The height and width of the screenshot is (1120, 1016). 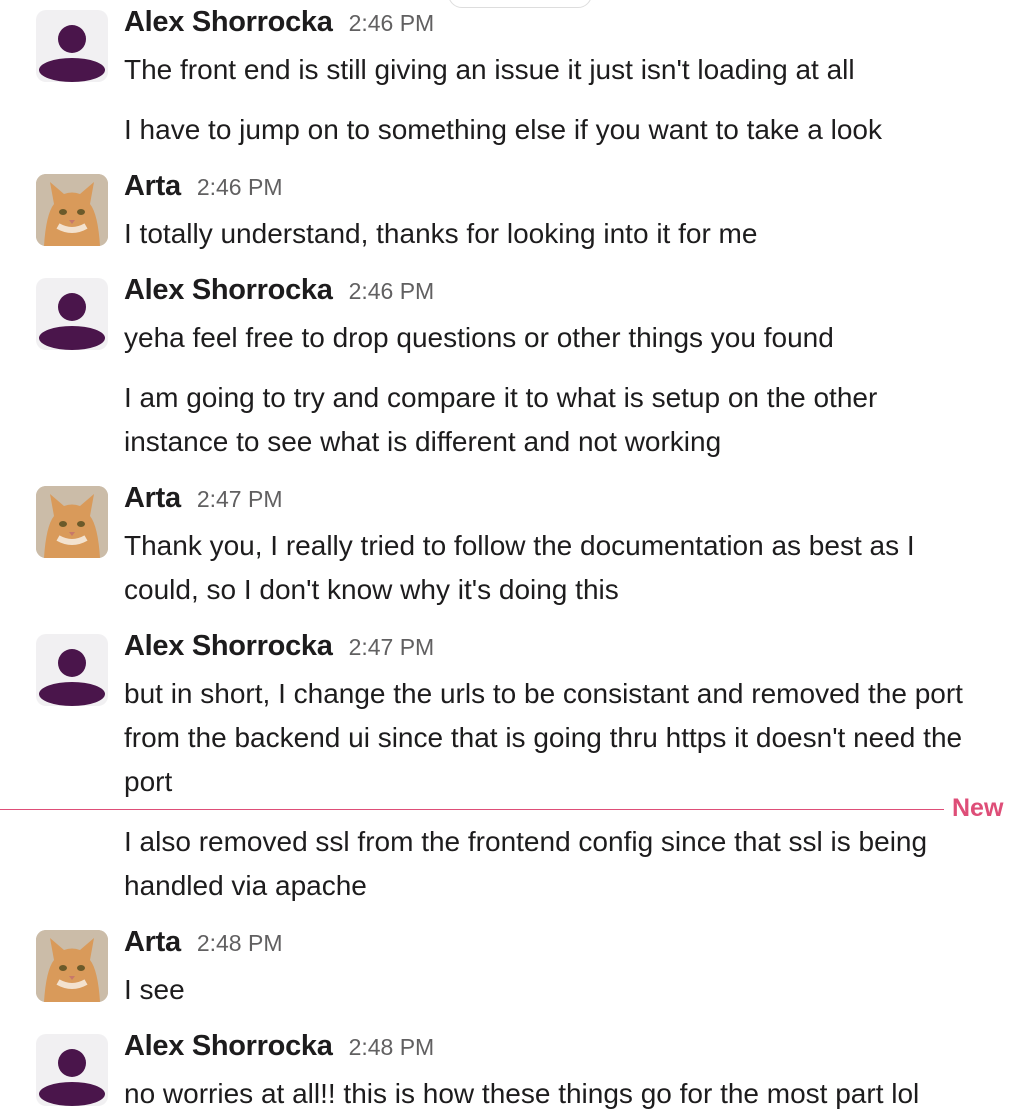 I want to click on message-header: Arta 2:47 PM, so click(x=203, y=500).